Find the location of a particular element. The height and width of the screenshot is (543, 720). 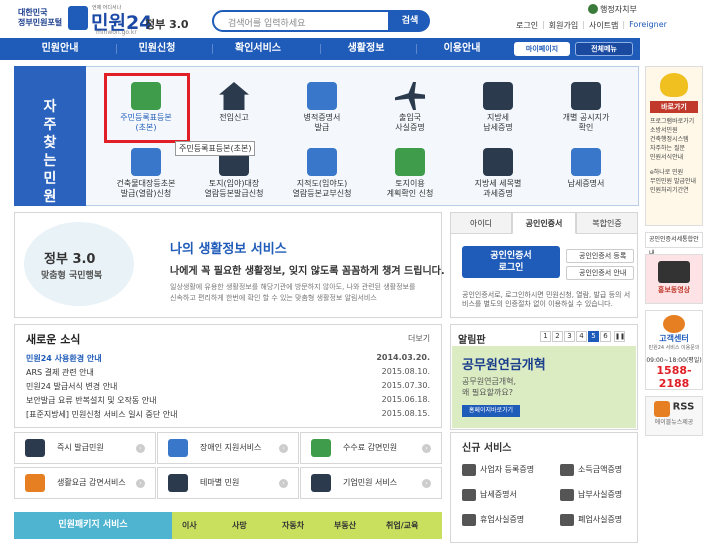

service-instant-issue: 즉시 발급민원 › is located at coordinates (85, 448).